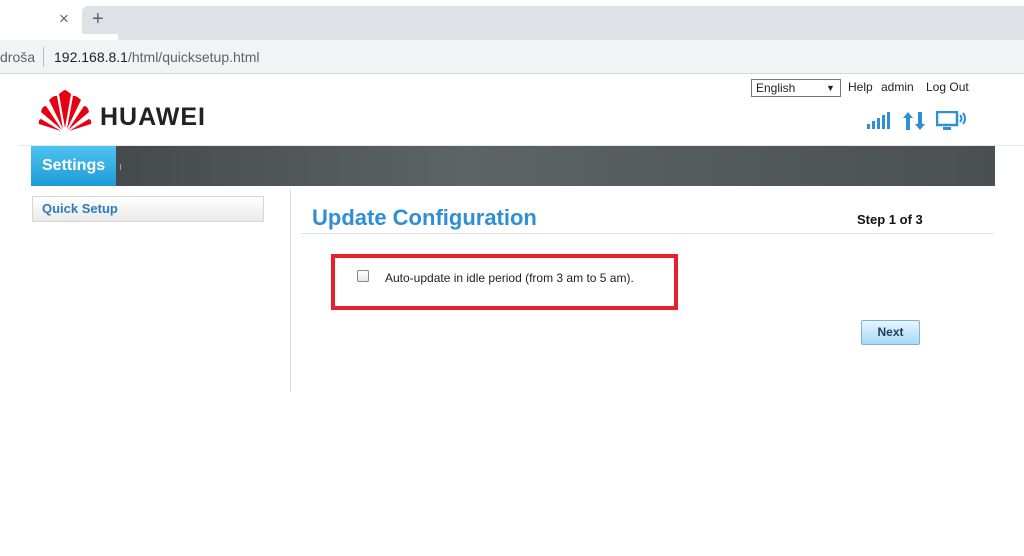 The image size is (1024, 556). I want to click on huawei-logo-icon, so click(65, 110).